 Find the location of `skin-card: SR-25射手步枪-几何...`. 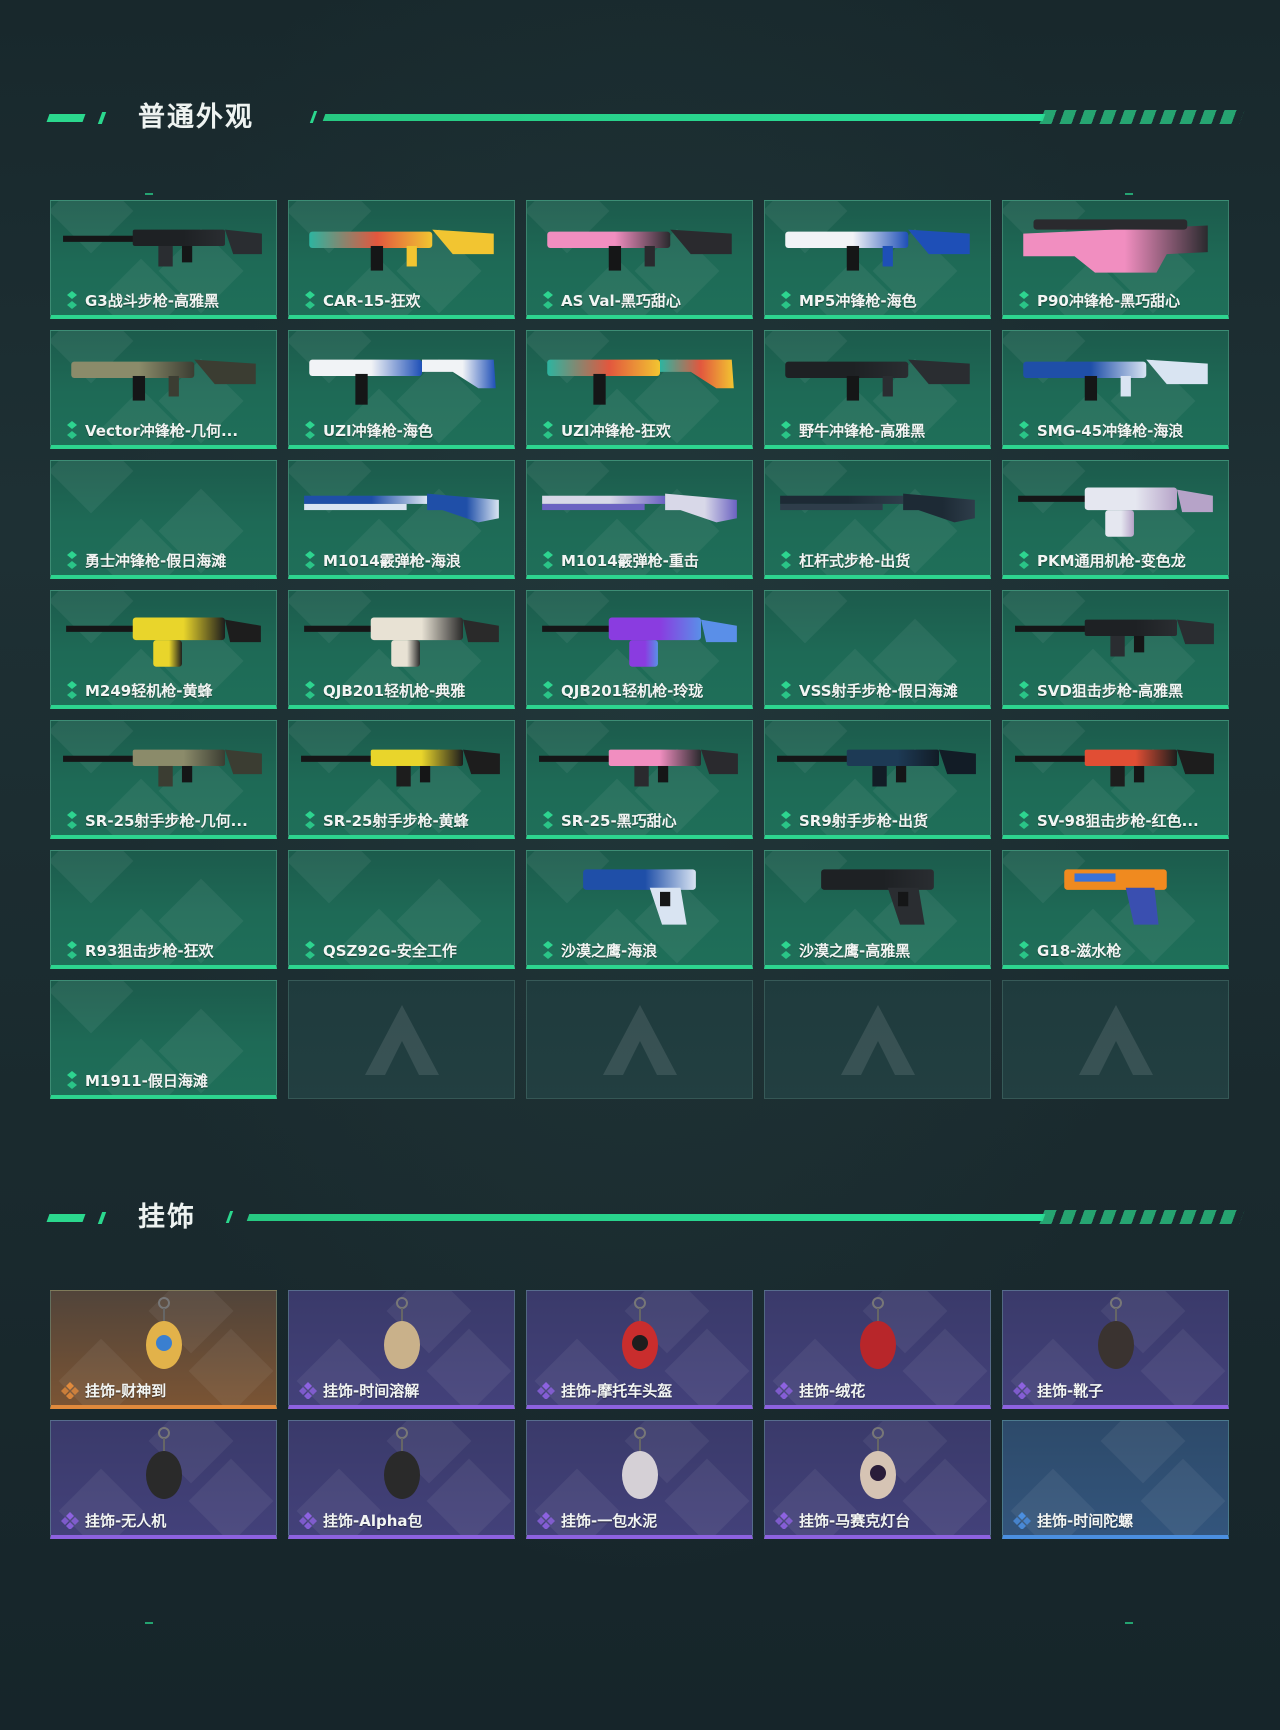

skin-card: SR-25射手步枪-几何... is located at coordinates (163, 779).